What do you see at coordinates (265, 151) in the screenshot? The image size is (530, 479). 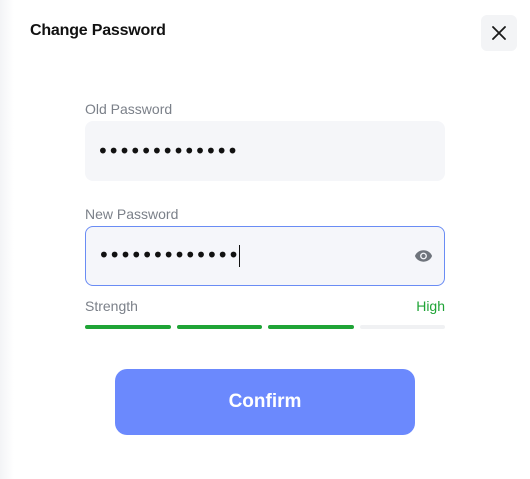 I see `old-password-input: •••••••••••••` at bounding box center [265, 151].